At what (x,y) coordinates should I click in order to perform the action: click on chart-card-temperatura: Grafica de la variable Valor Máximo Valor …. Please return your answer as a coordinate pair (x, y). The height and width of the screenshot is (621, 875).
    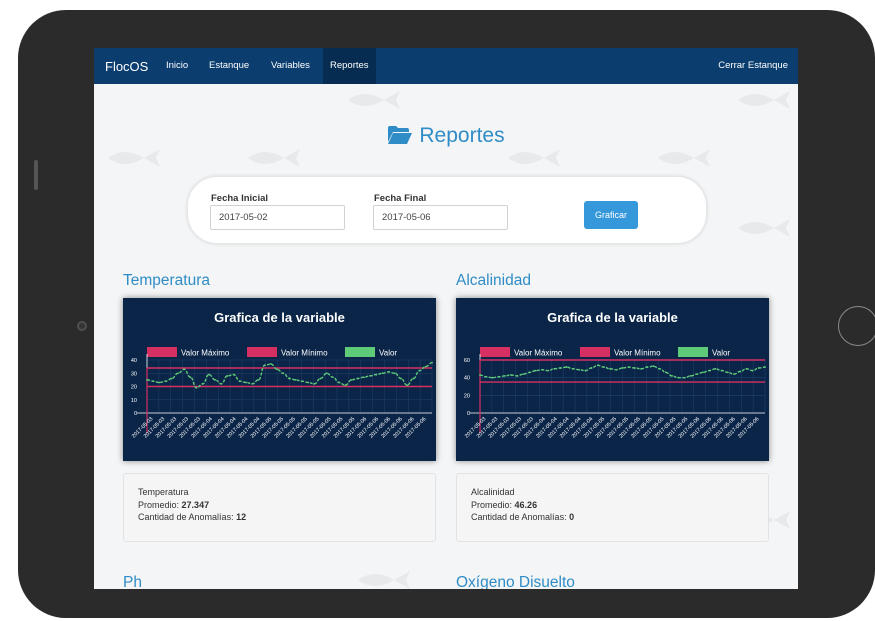
    Looking at the image, I should click on (279, 379).